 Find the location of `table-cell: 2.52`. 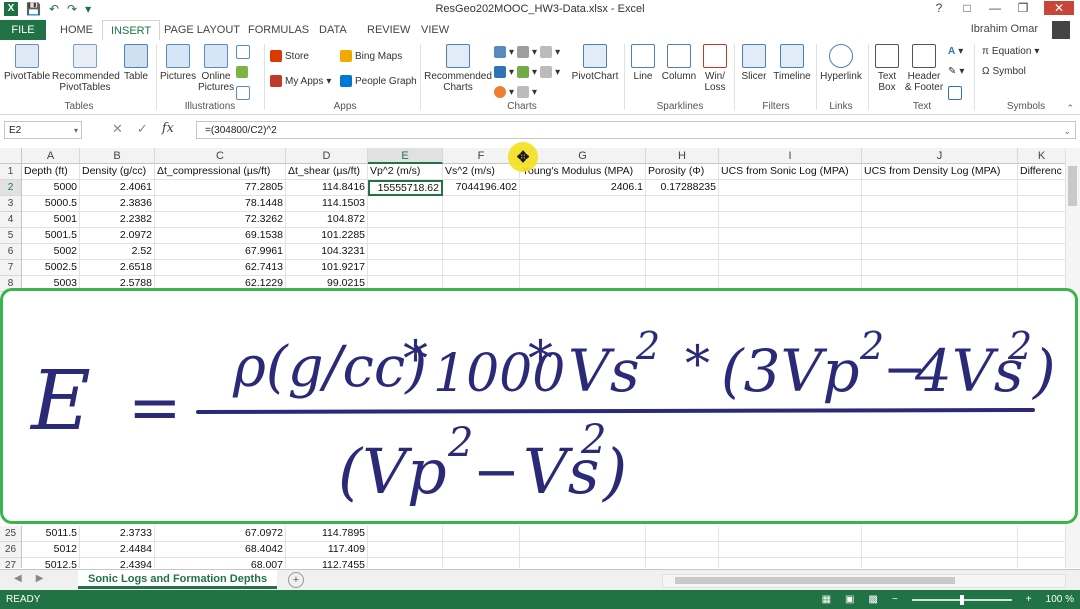

table-cell: 2.52 is located at coordinates (117, 252).